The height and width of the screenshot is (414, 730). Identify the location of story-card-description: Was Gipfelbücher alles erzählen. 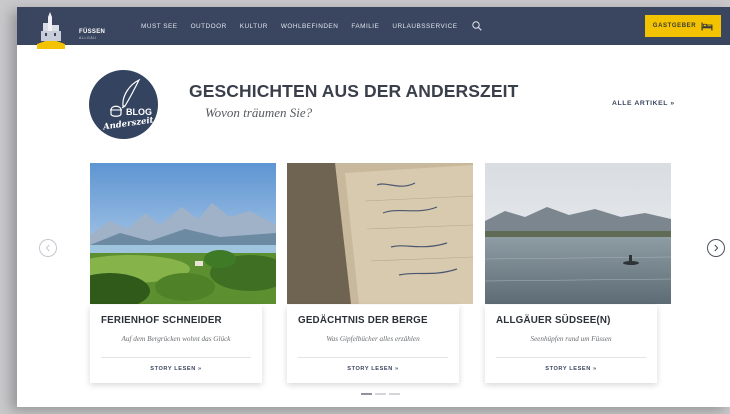
(373, 339).